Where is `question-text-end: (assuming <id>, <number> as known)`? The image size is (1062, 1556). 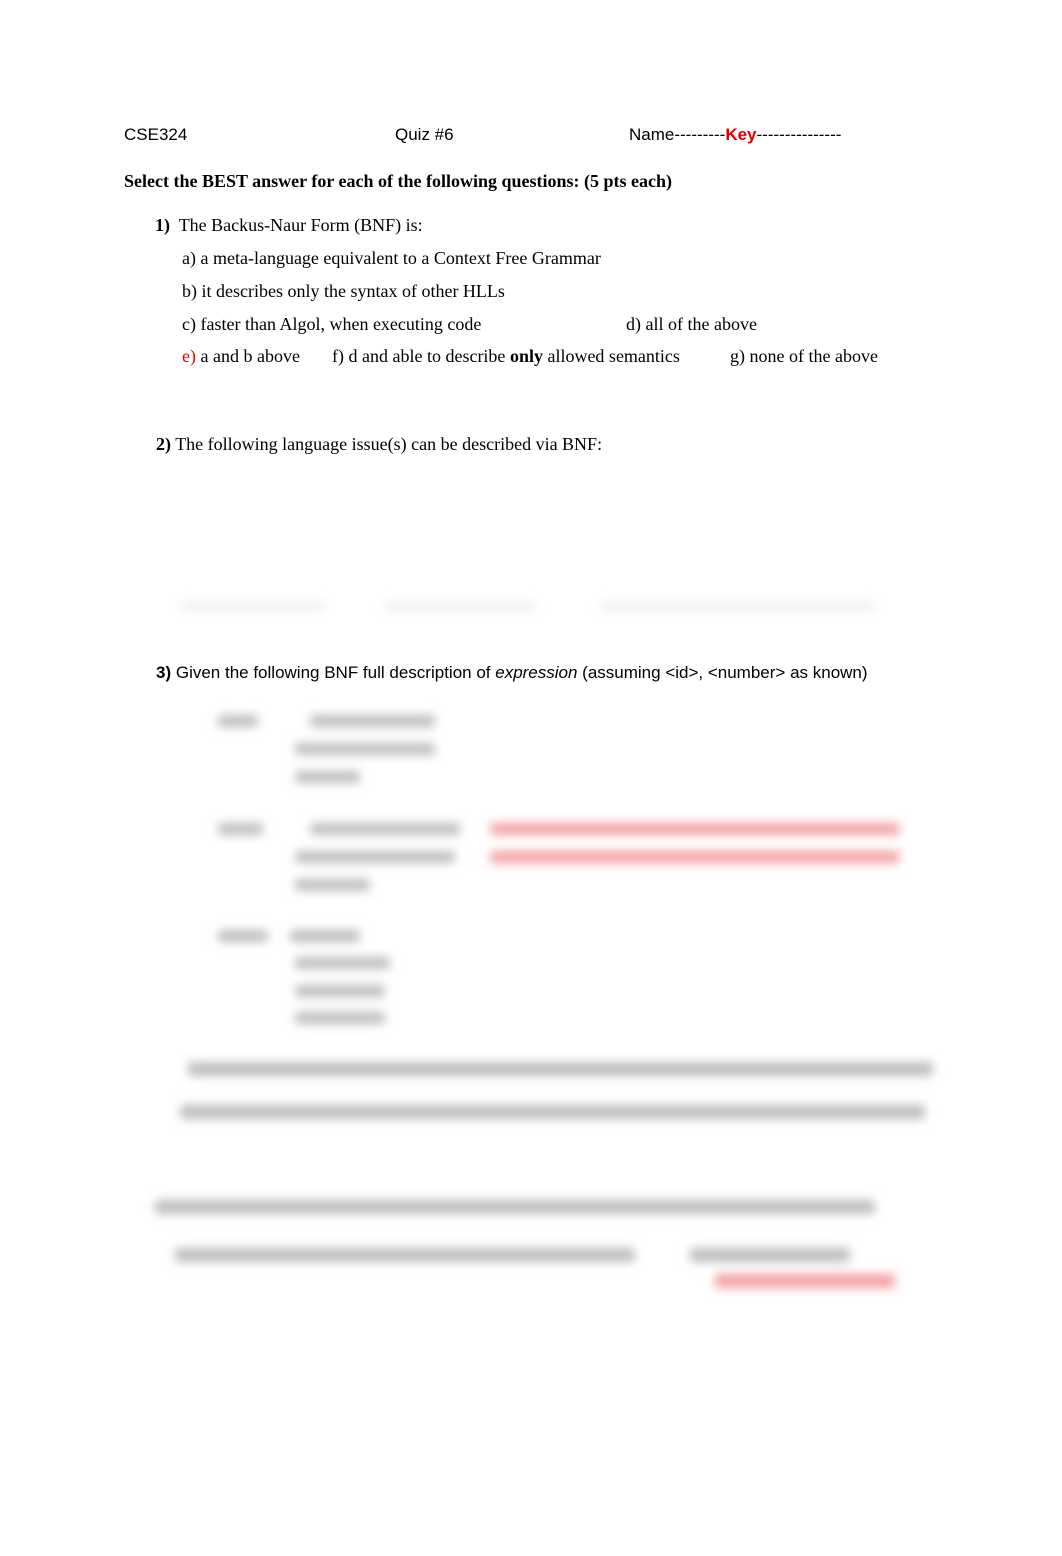
question-text-end: (assuming <id>, <number> as known) is located at coordinates (722, 672).